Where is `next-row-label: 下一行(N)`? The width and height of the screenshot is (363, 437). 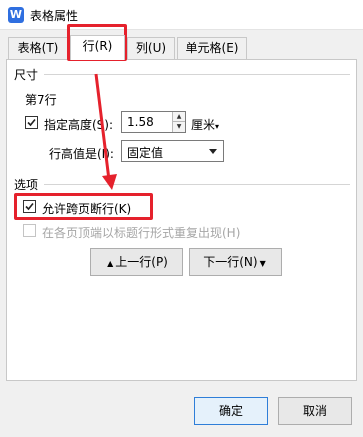 next-row-label: 下一行(N) is located at coordinates (230, 262).